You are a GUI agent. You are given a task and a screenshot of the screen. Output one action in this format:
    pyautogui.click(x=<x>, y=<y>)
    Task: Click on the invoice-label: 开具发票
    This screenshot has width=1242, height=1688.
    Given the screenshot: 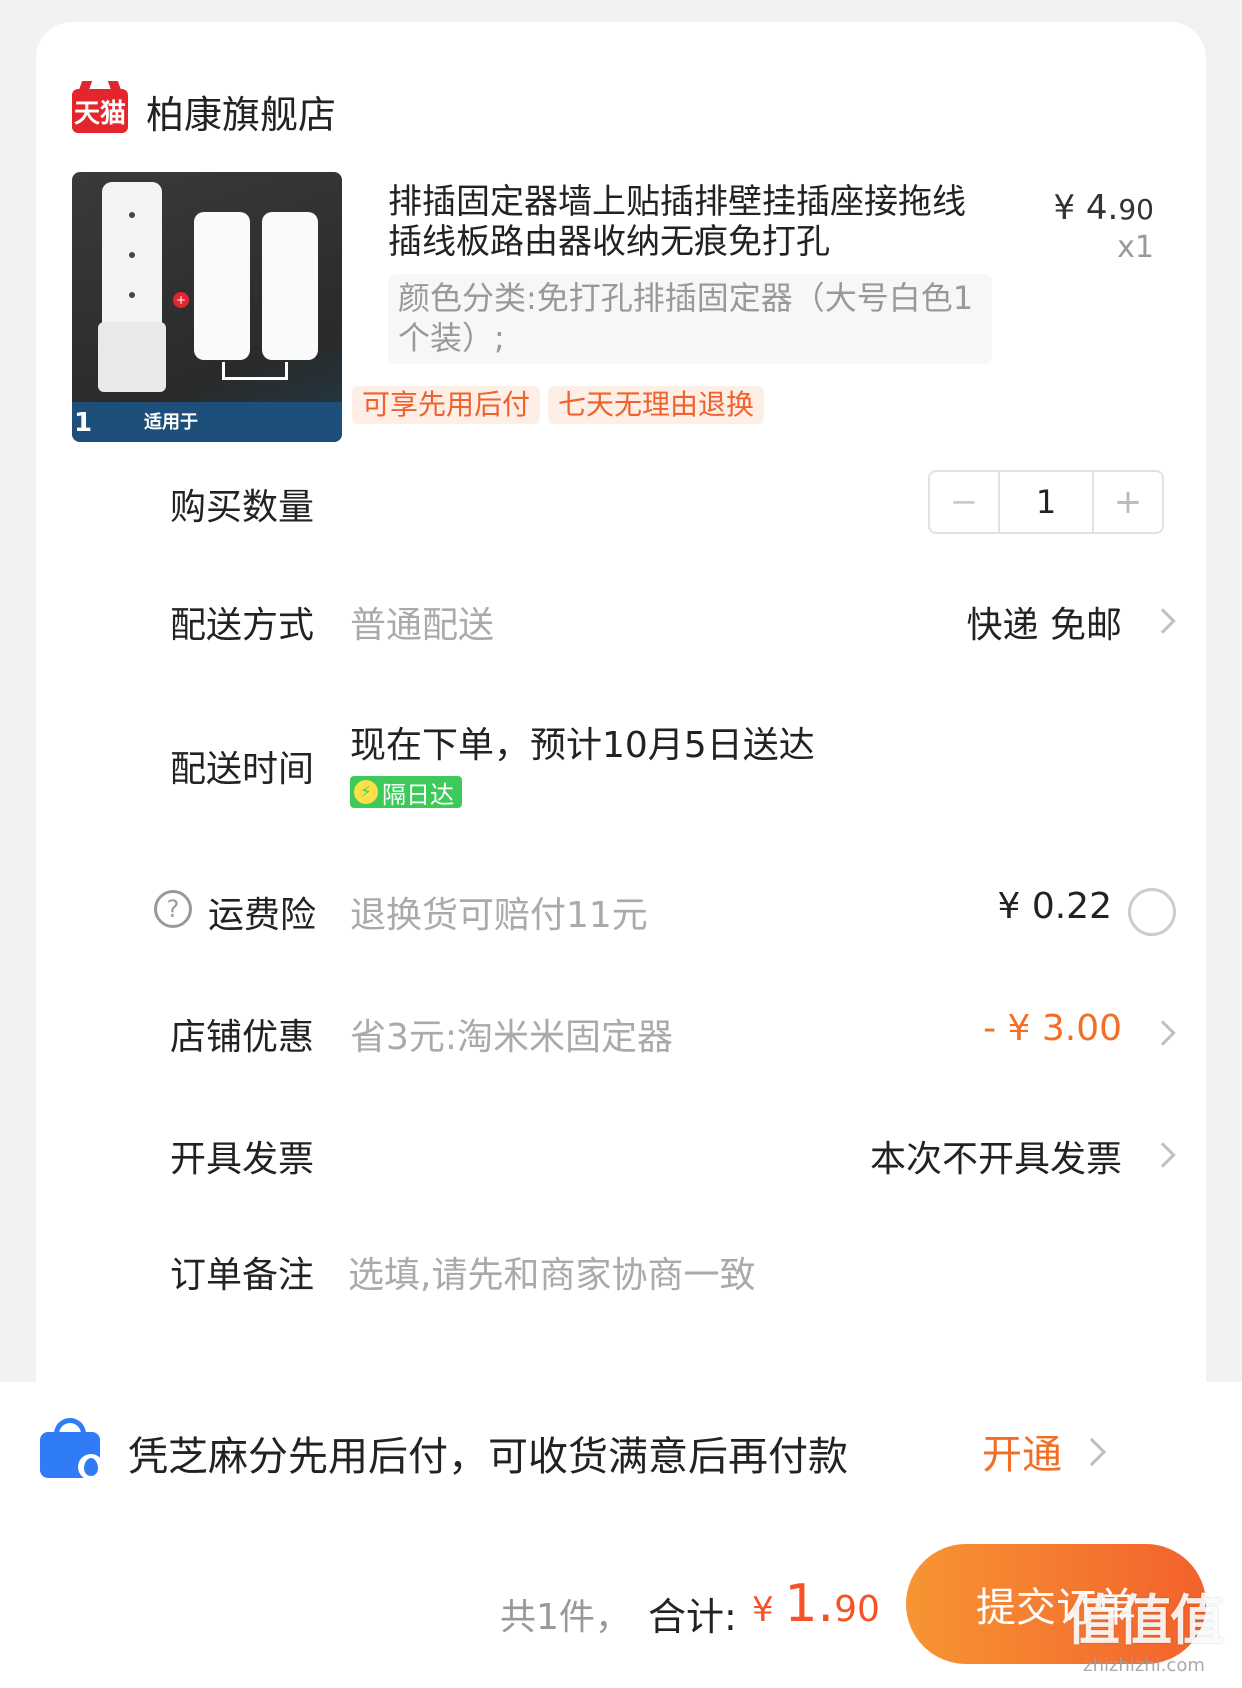 What is the action you would take?
    pyautogui.click(x=242, y=1159)
    